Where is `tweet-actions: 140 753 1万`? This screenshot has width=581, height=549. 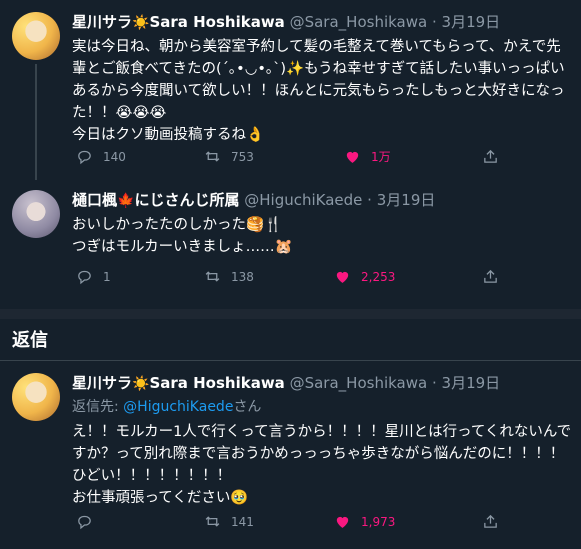
tweet-actions: 140 753 1万 is located at coordinates (292, 158).